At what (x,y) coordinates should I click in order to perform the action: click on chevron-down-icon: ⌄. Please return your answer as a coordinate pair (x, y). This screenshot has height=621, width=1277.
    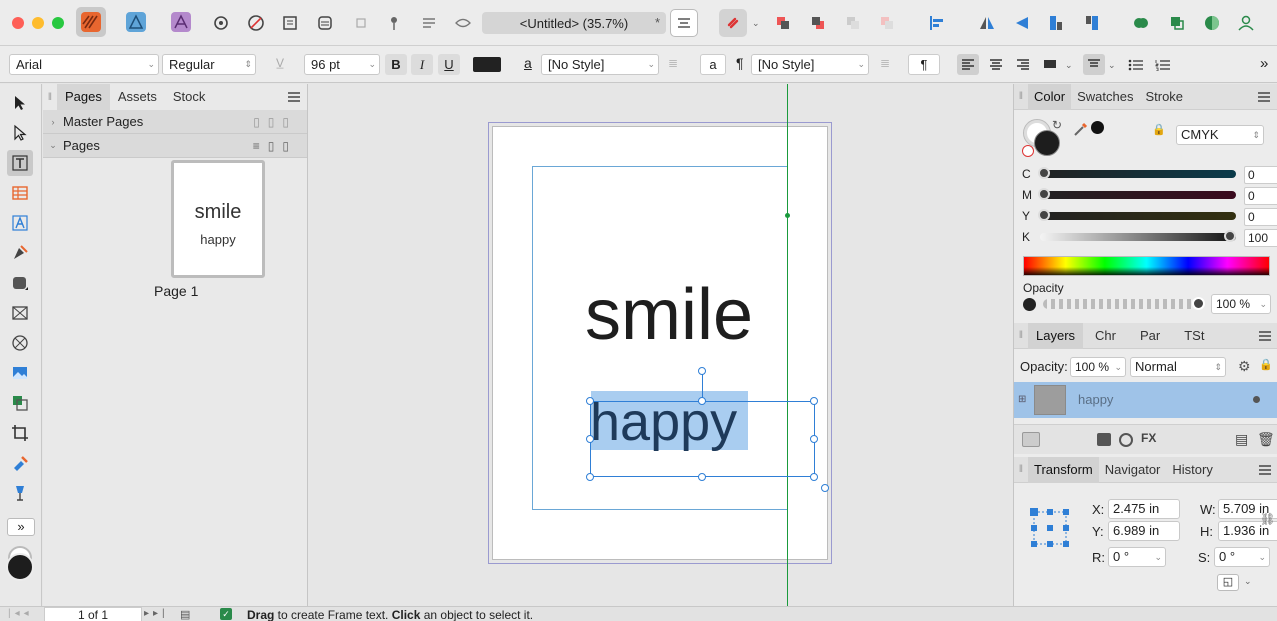
    Looking at the image, I should click on (53, 145).